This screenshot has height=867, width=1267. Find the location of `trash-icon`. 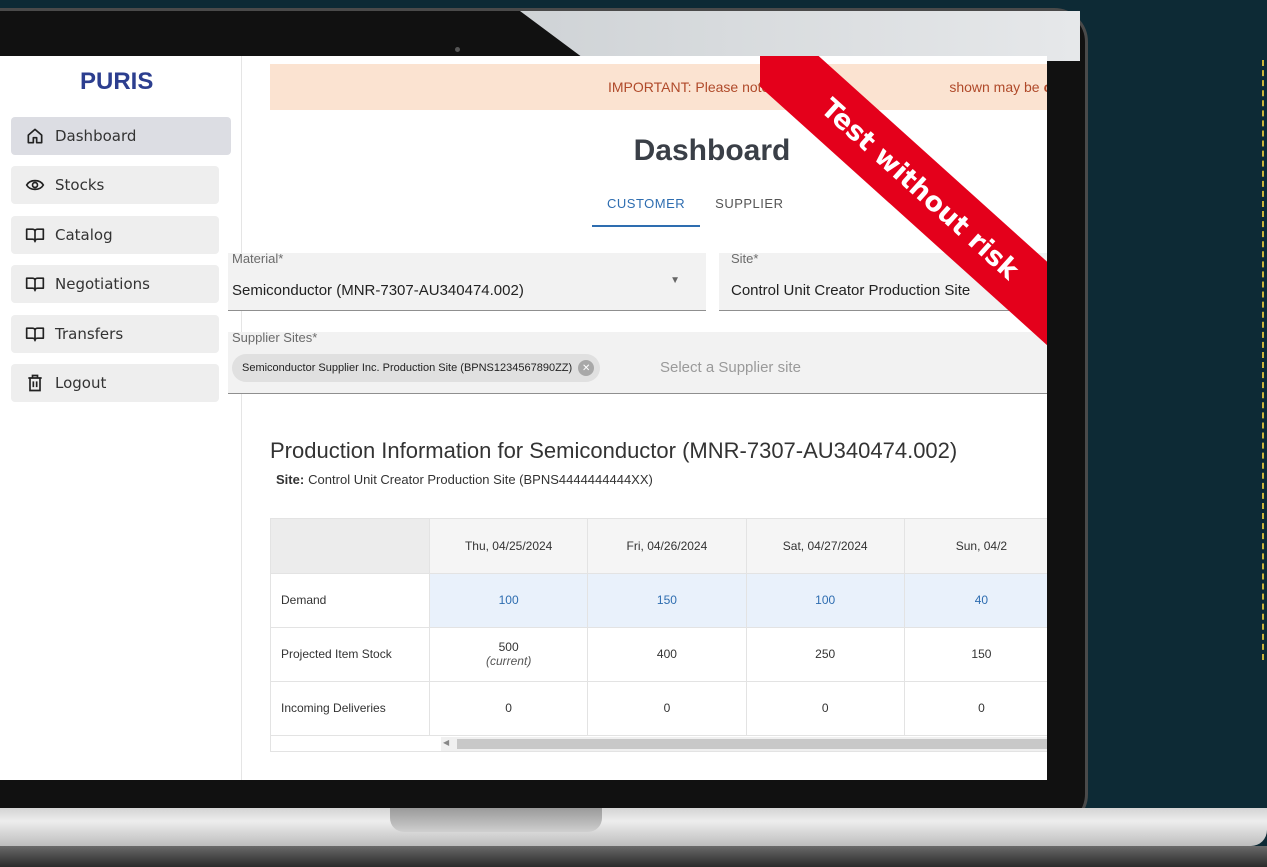

trash-icon is located at coordinates (35, 383).